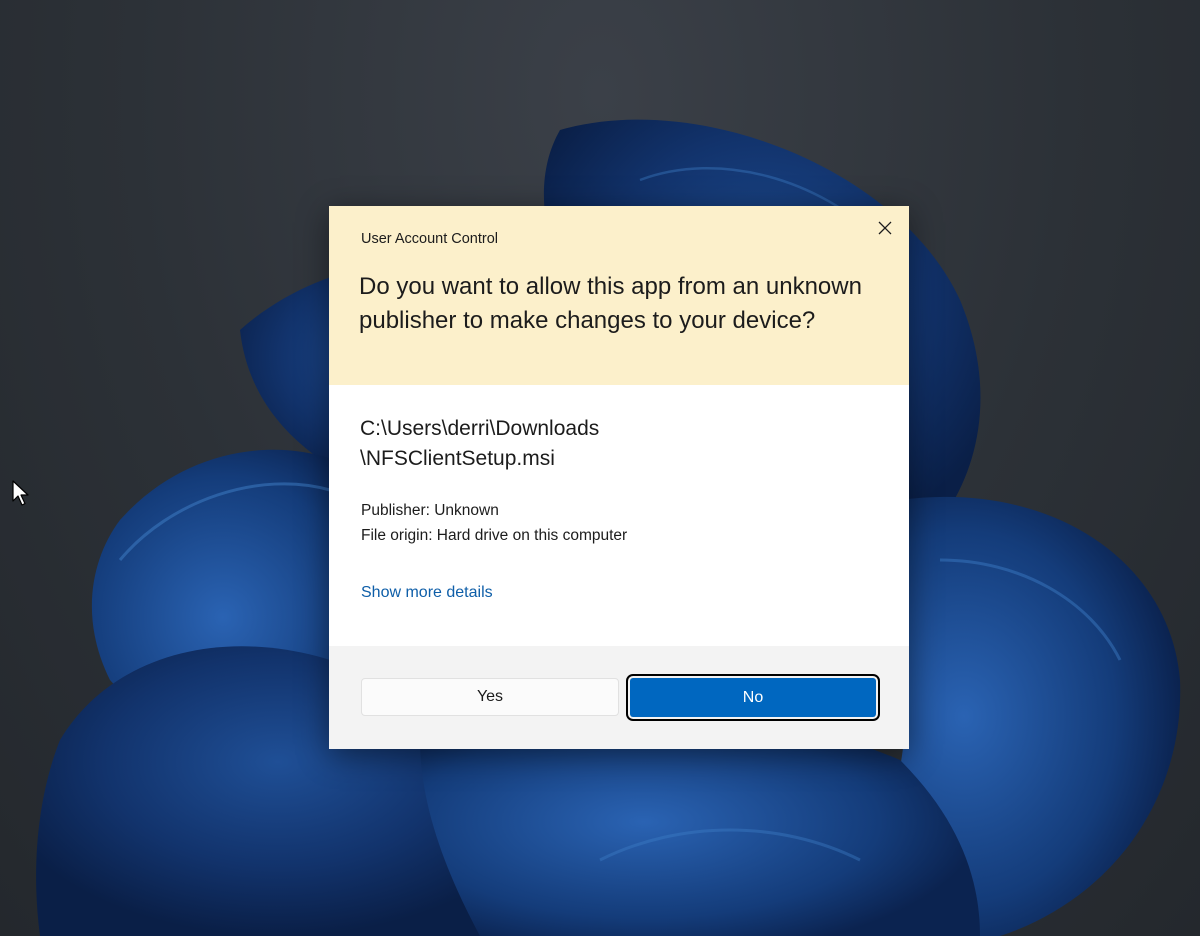  I want to click on arrow-cursor-icon, so click(20, 493).